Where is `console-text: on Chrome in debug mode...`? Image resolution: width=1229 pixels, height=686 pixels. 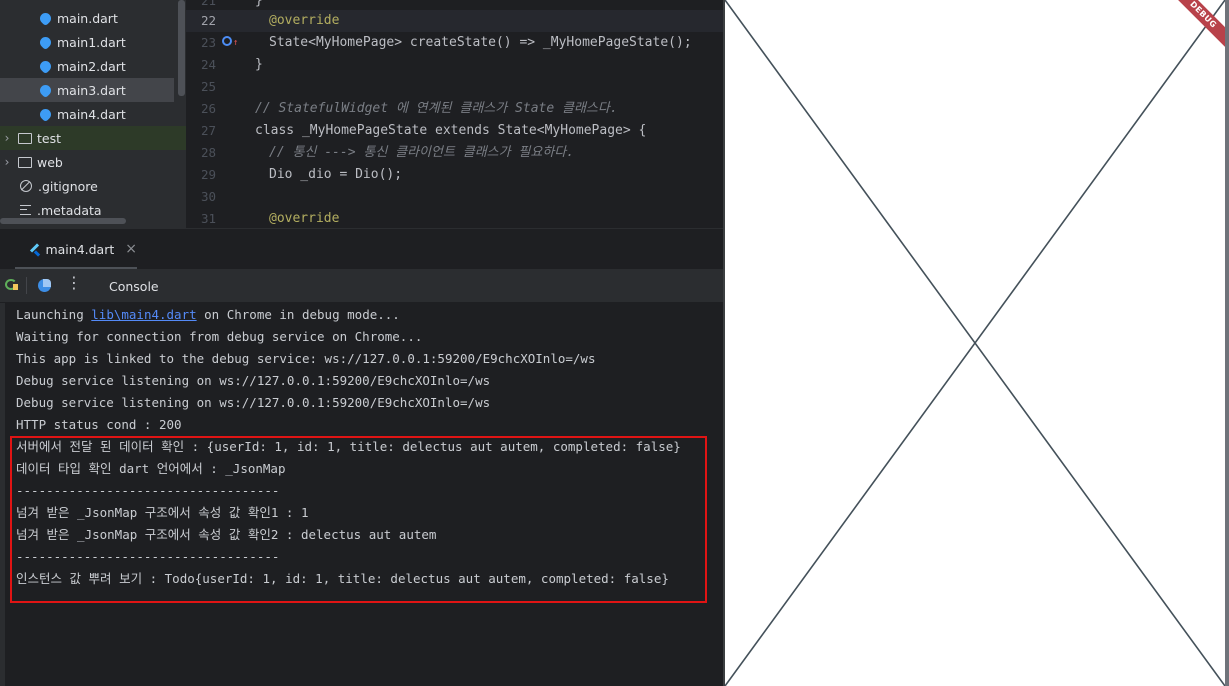
console-text: on Chrome in debug mode... is located at coordinates (298, 314).